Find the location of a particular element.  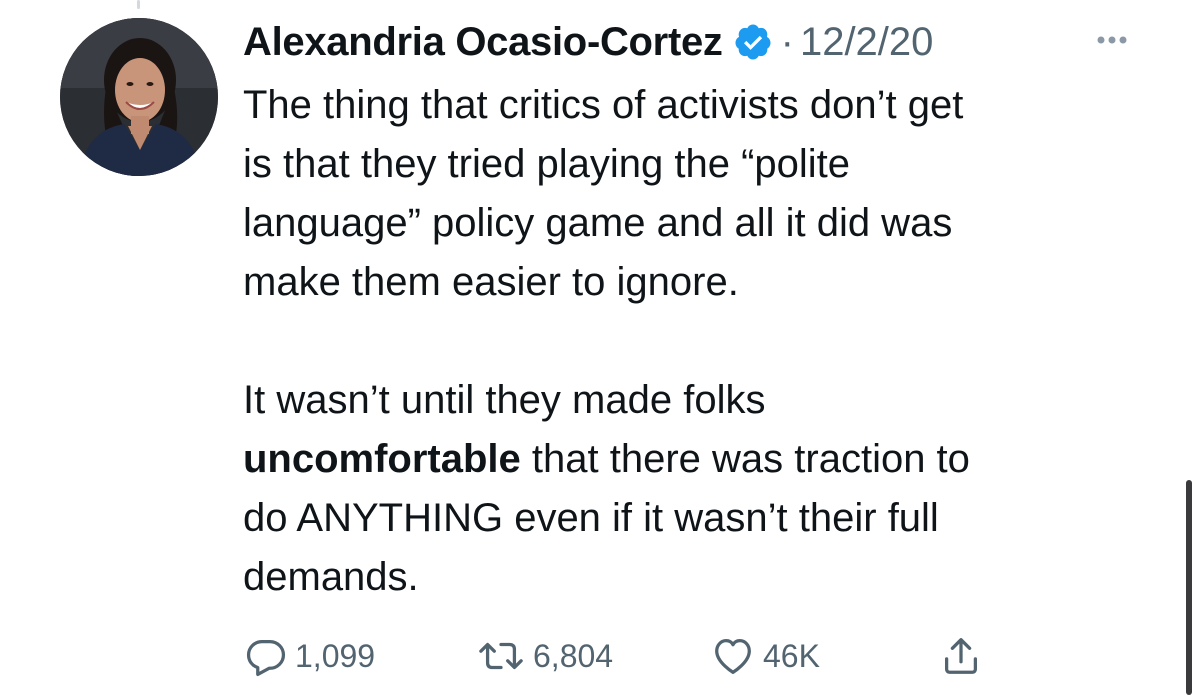

avatar is located at coordinates (139, 97).